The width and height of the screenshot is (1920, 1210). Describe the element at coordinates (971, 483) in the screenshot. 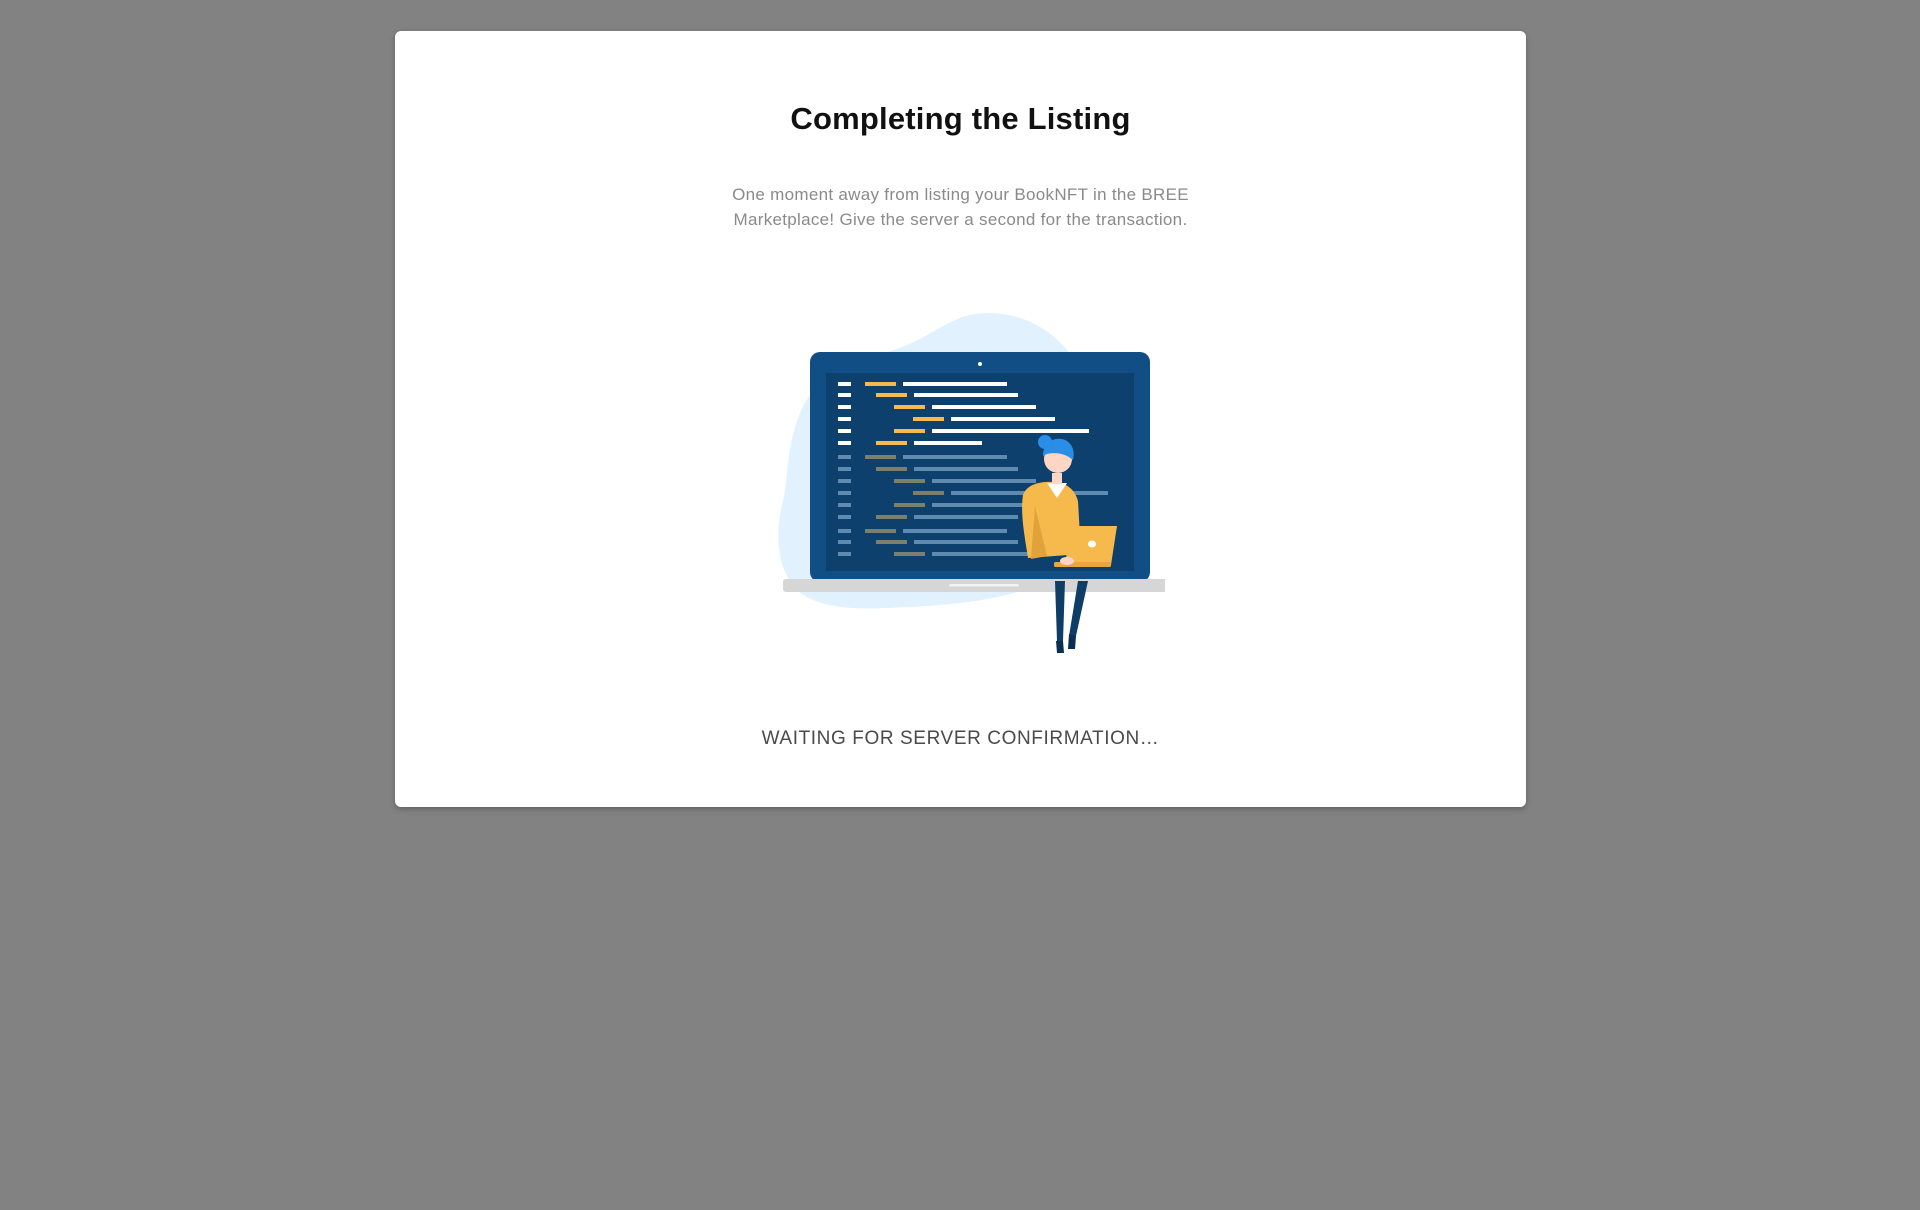

I see `developer-illustration-icon` at that location.